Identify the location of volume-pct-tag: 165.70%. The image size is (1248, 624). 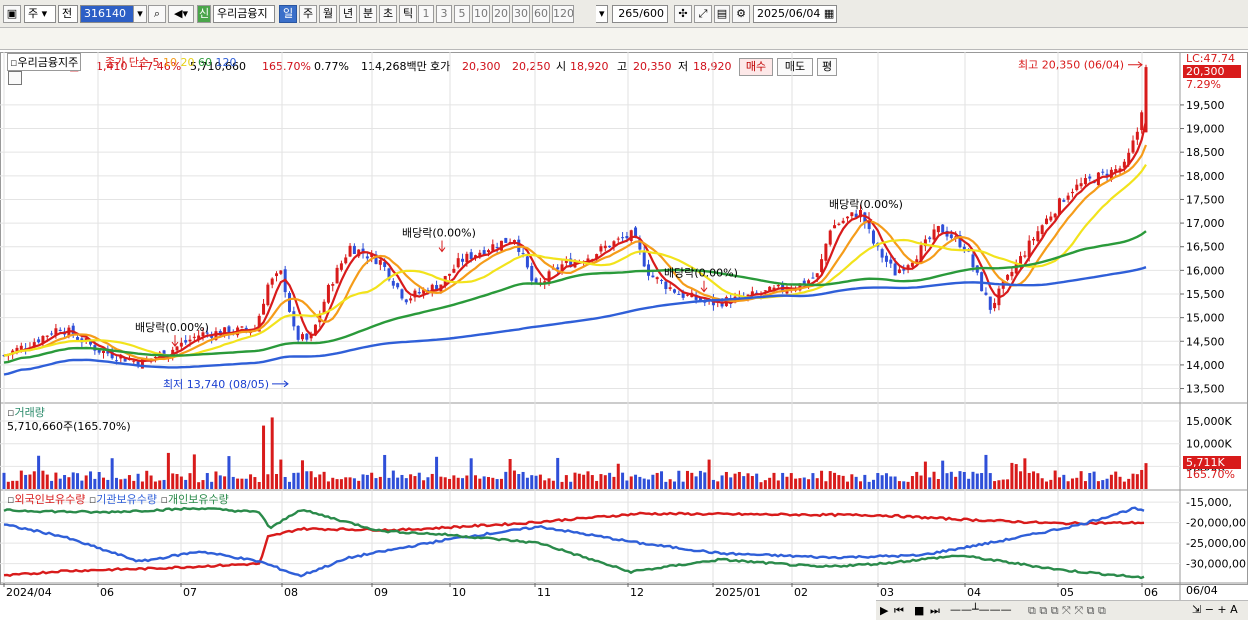
(1210, 474).